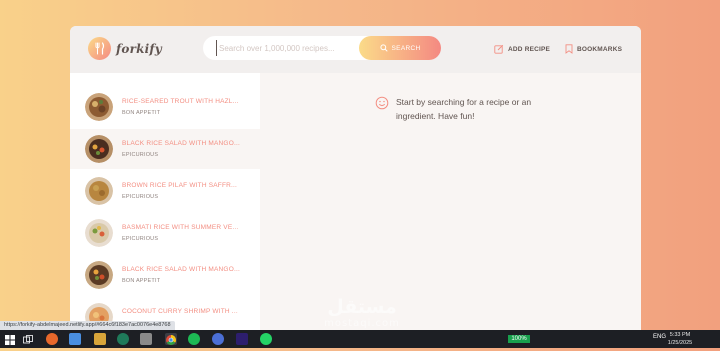 The image size is (720, 351). I want to click on smile-icon, so click(382, 103).